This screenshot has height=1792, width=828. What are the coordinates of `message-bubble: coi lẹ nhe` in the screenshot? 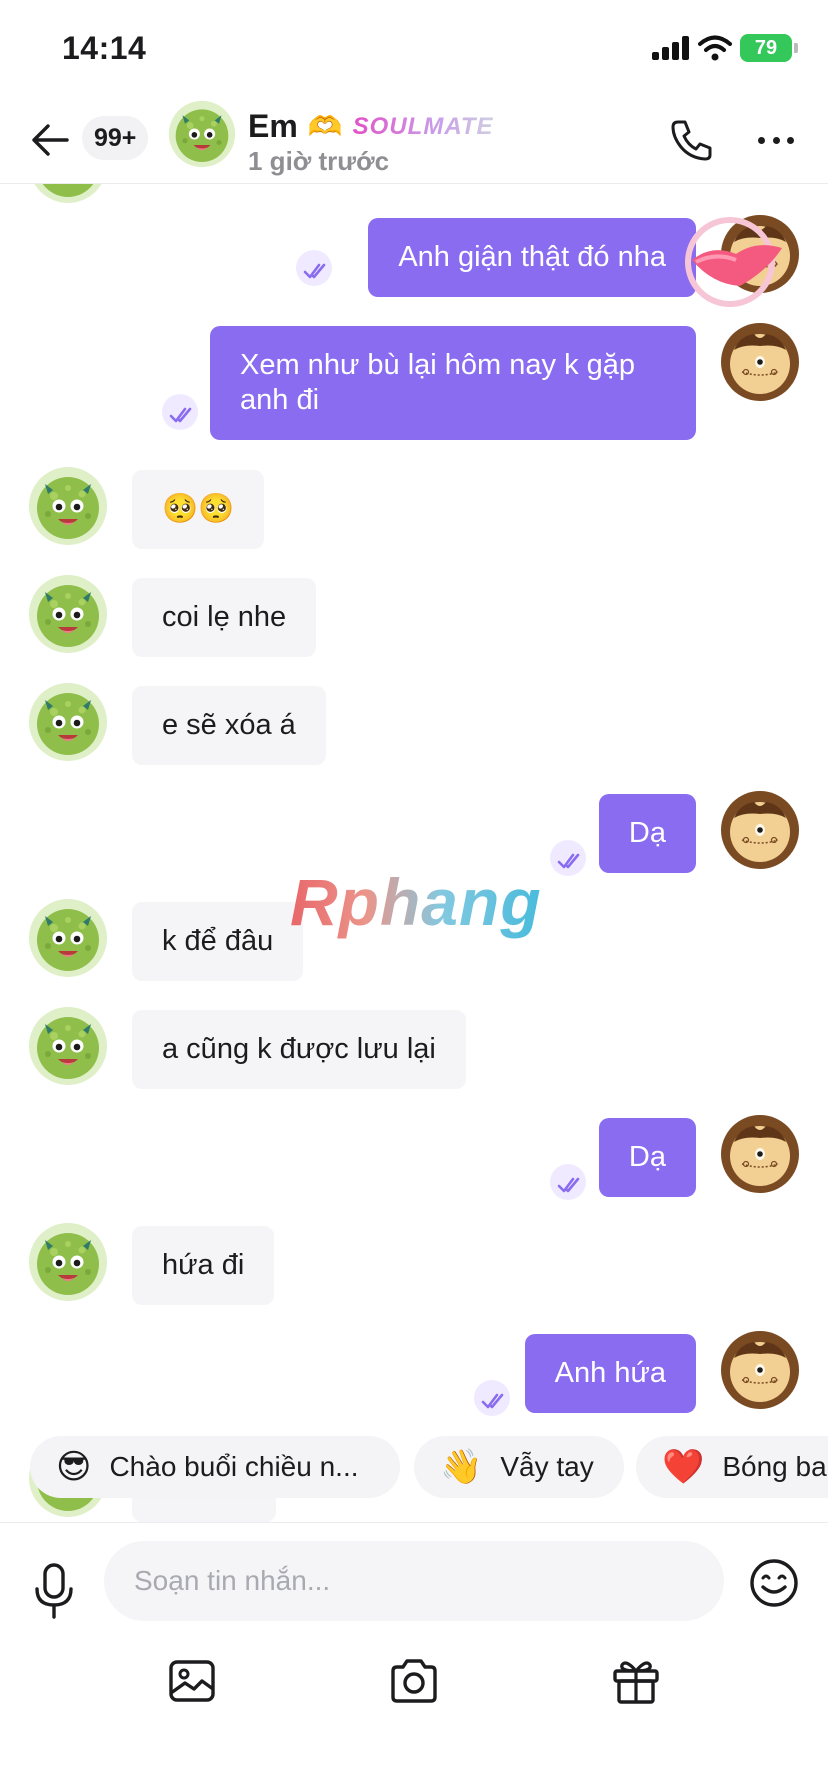 It's located at (224, 617).